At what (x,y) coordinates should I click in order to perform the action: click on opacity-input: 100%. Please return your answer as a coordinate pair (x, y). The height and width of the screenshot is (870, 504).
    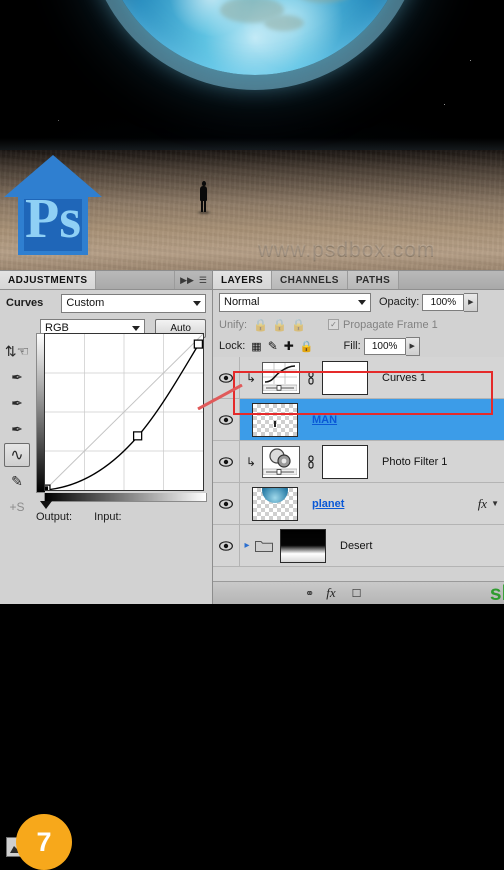
    Looking at the image, I should click on (443, 302).